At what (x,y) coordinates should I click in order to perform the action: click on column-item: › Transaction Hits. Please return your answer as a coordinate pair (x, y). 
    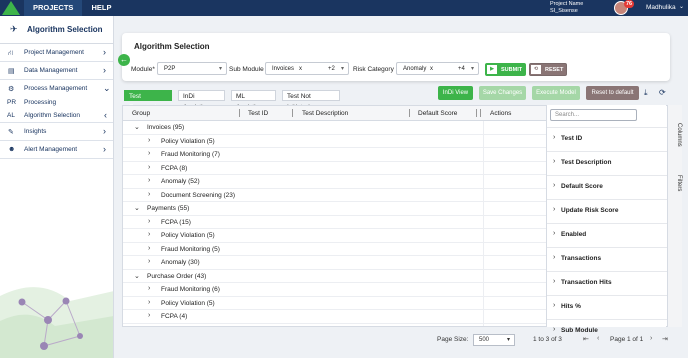
    Looking at the image, I should click on (607, 283).